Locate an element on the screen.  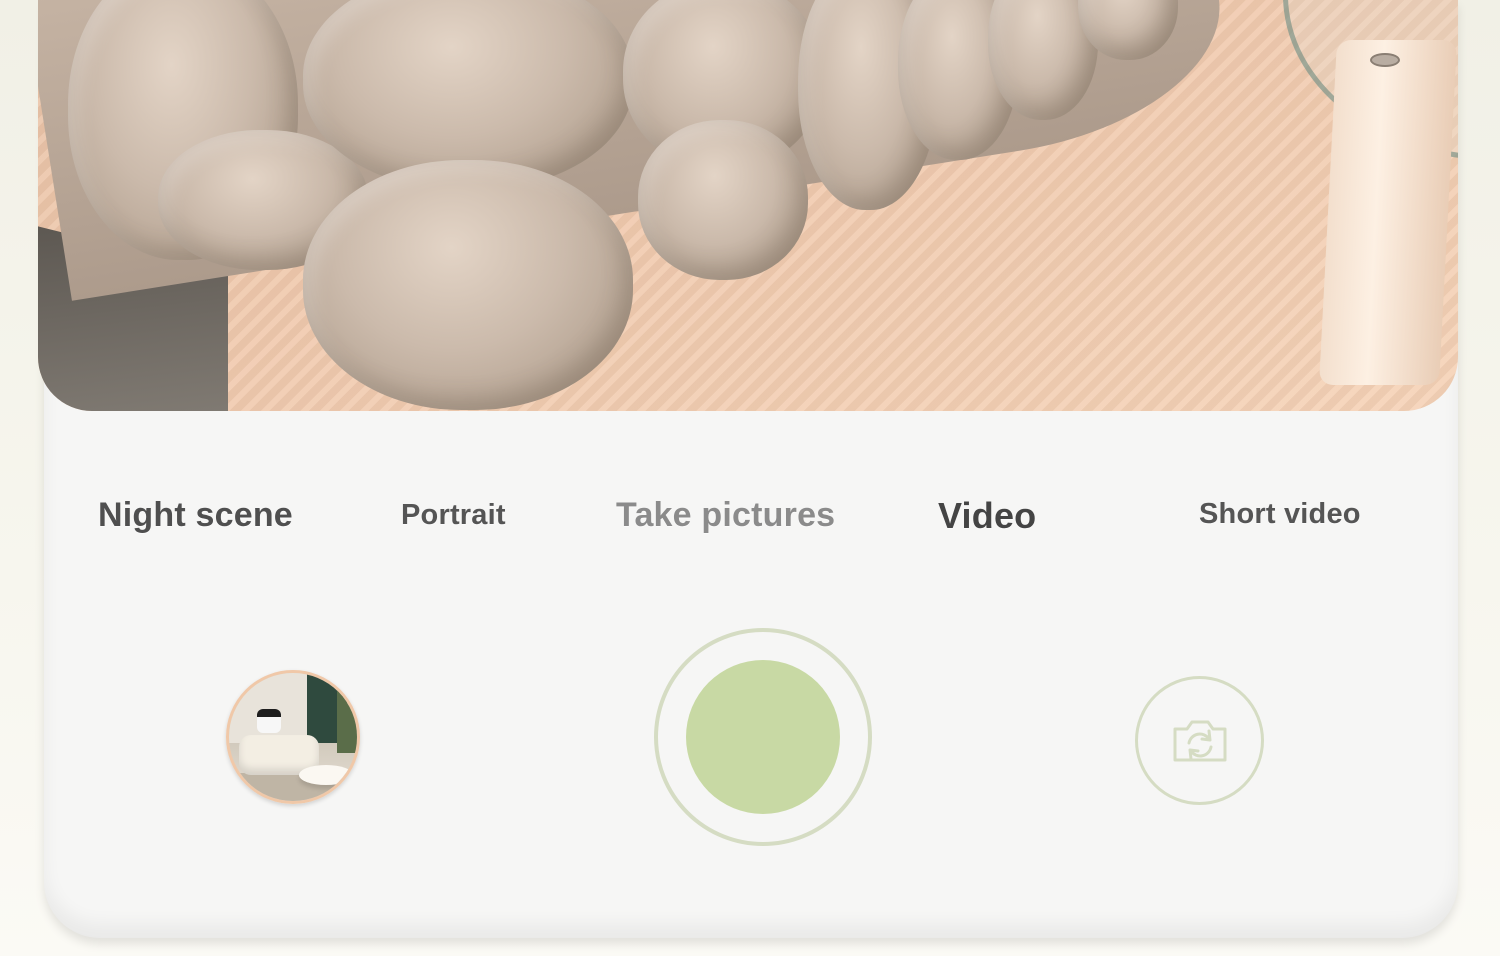
thumb-plant is located at coordinates (347, 713).